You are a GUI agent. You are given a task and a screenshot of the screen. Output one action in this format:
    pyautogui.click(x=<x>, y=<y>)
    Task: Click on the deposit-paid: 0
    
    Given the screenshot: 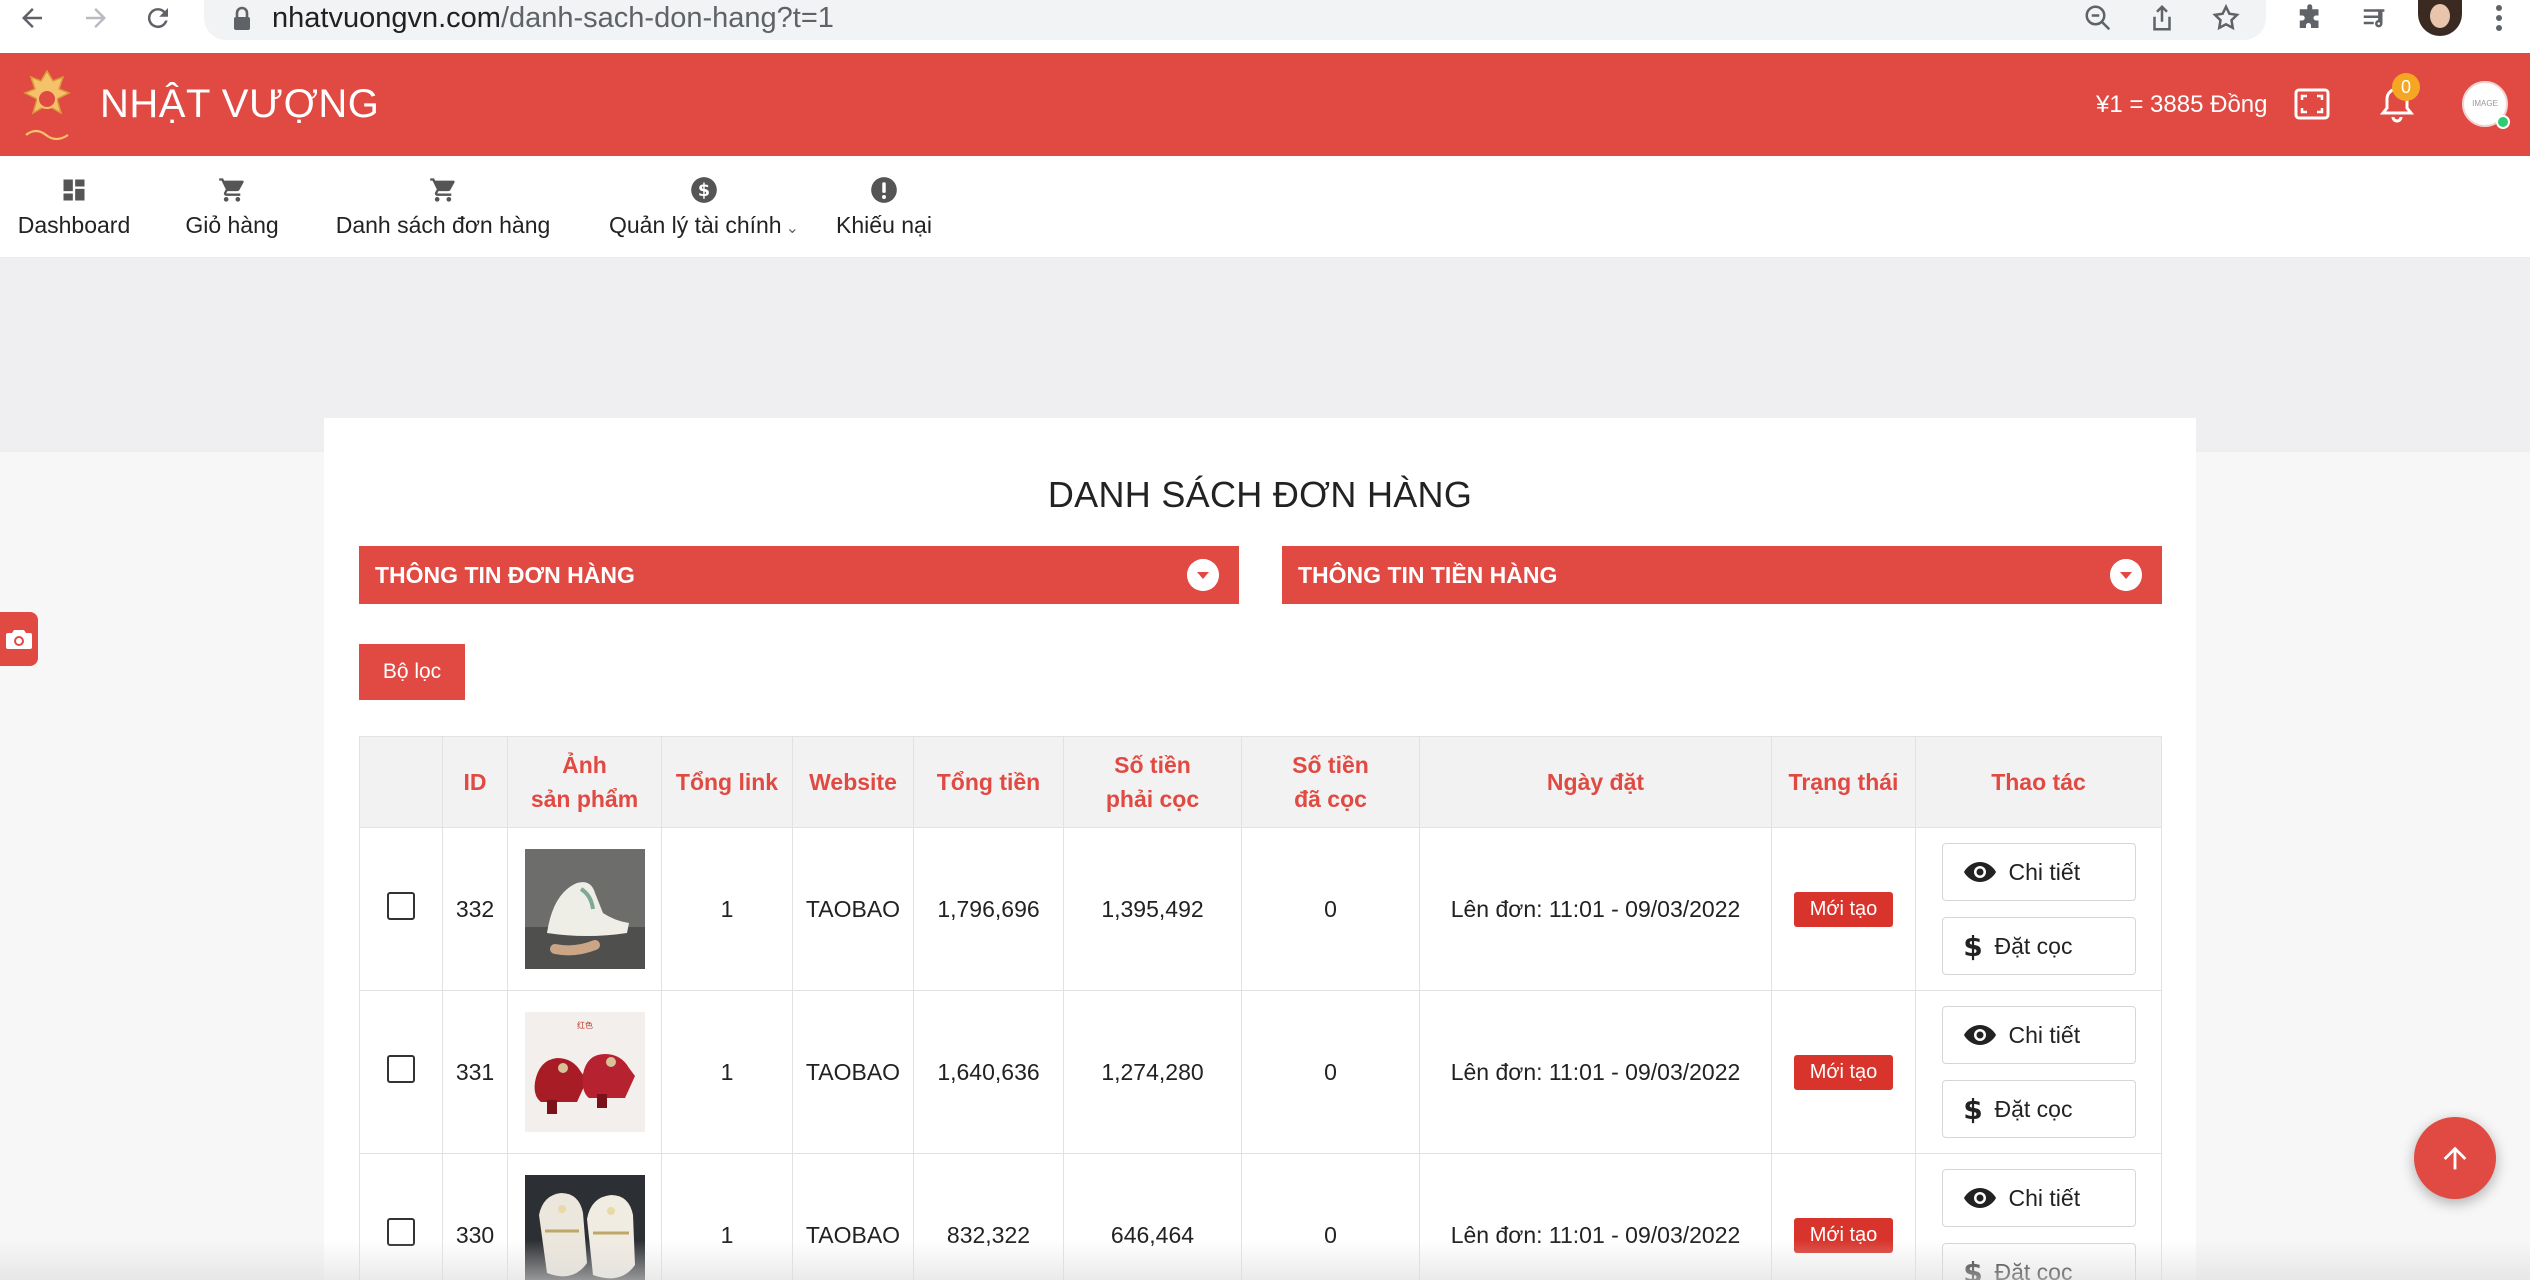 What is the action you would take?
    pyautogui.click(x=1330, y=1216)
    